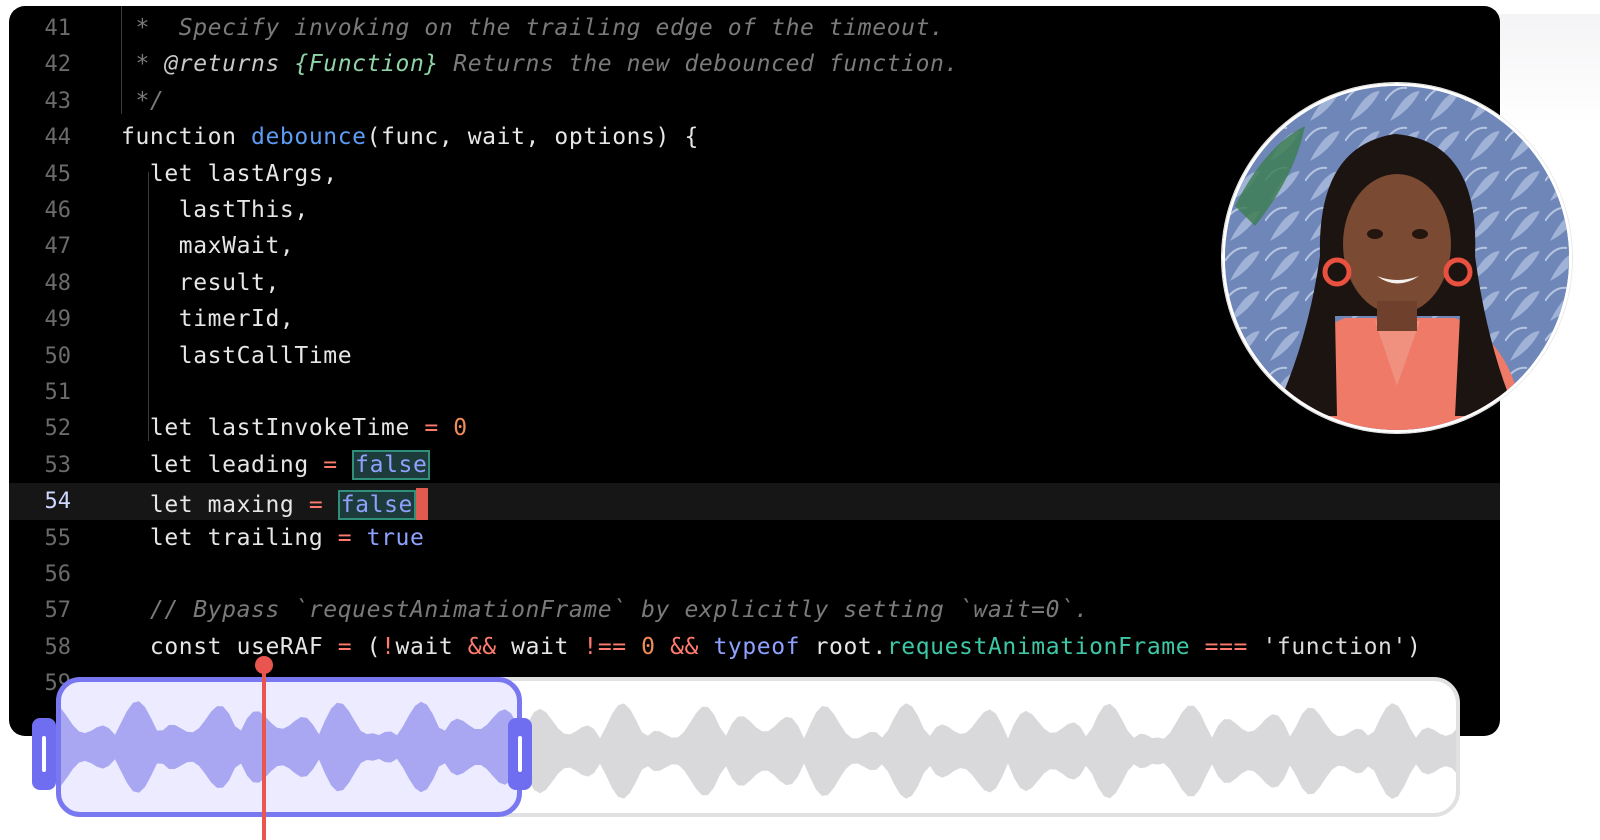 This screenshot has height=840, width=1600. What do you see at coordinates (58, 101) in the screenshot?
I see `line-number: 43` at bounding box center [58, 101].